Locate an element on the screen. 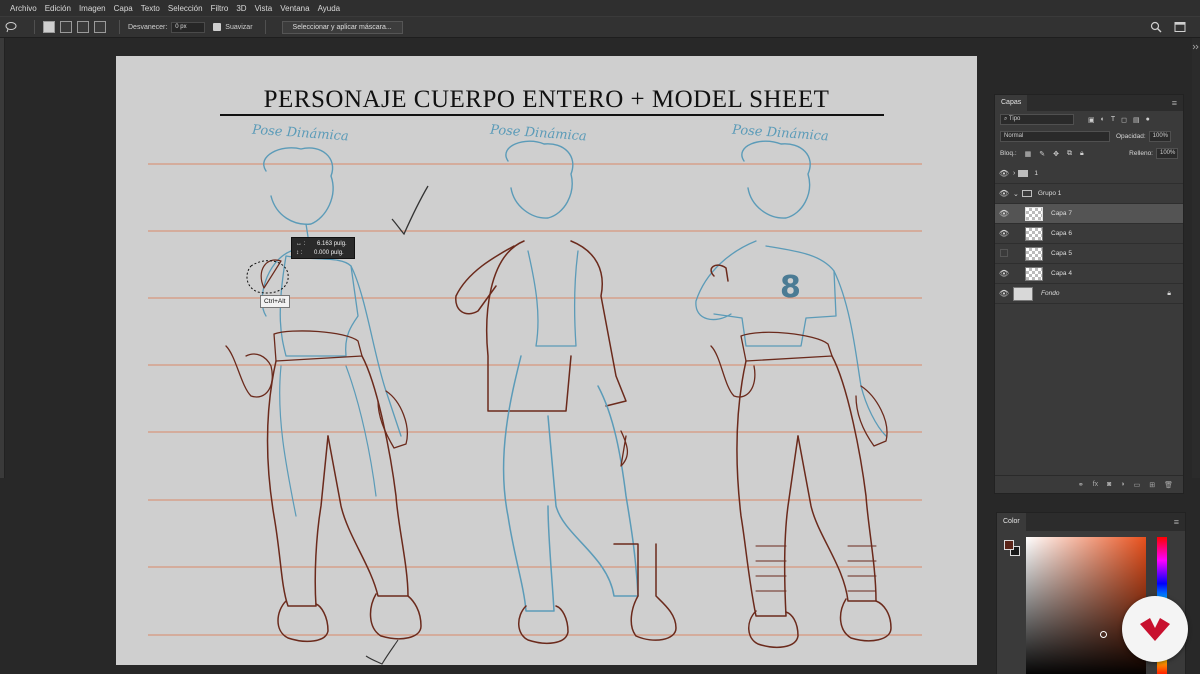 This screenshot has width=1200, height=674. blend-mode-select: Normal is located at coordinates (1055, 136).